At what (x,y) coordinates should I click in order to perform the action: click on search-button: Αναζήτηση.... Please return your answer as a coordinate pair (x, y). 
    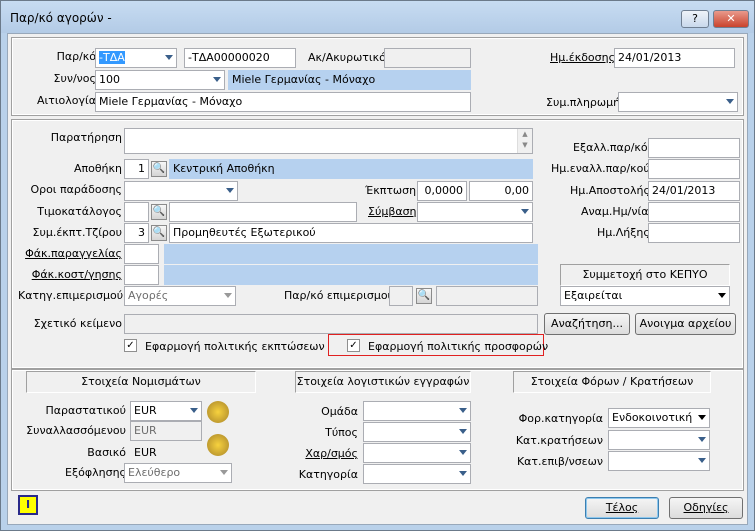
    Looking at the image, I should click on (587, 324).